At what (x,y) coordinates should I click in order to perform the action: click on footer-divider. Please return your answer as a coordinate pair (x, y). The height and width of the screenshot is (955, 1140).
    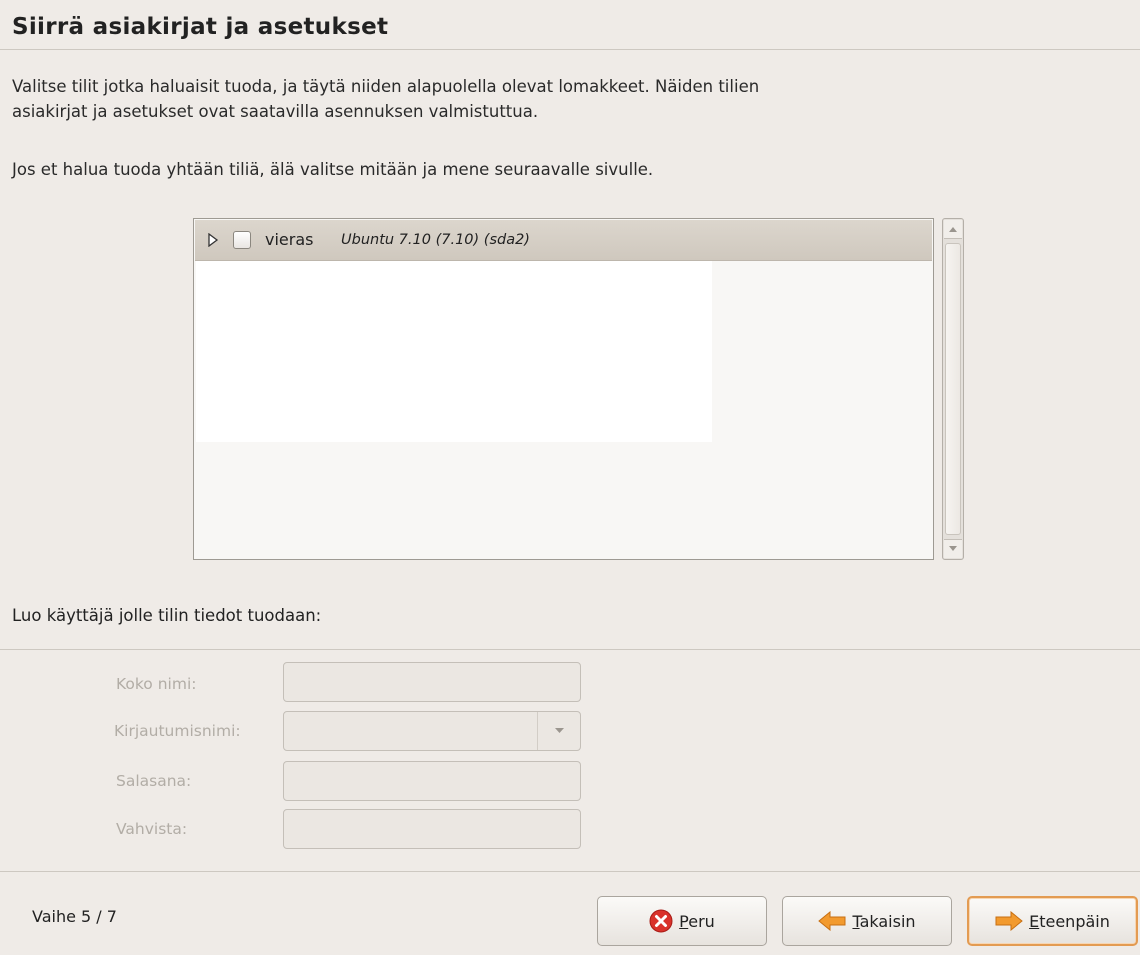
    Looking at the image, I should click on (570, 871).